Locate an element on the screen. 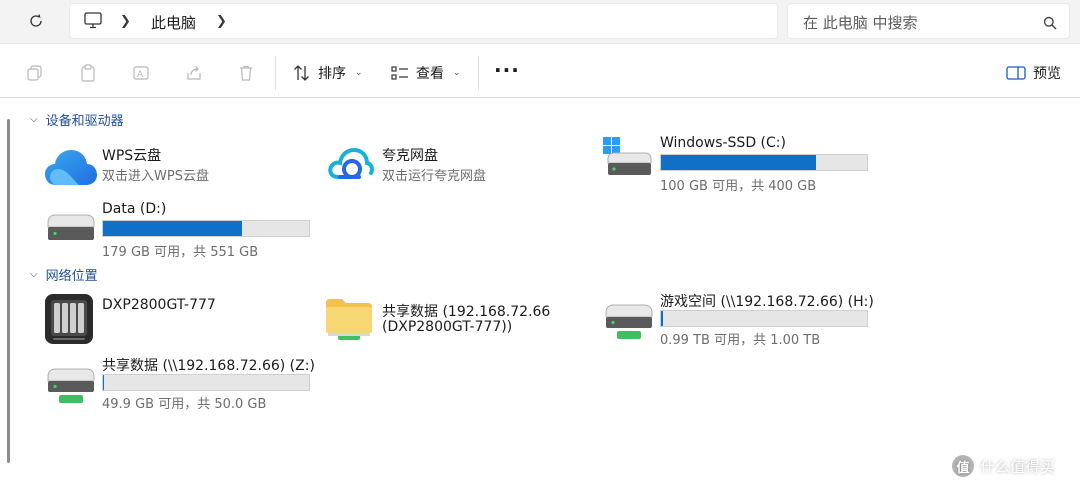 Image resolution: width=1080 pixels, height=488 pixels. search-icon is located at coordinates (1050, 24).